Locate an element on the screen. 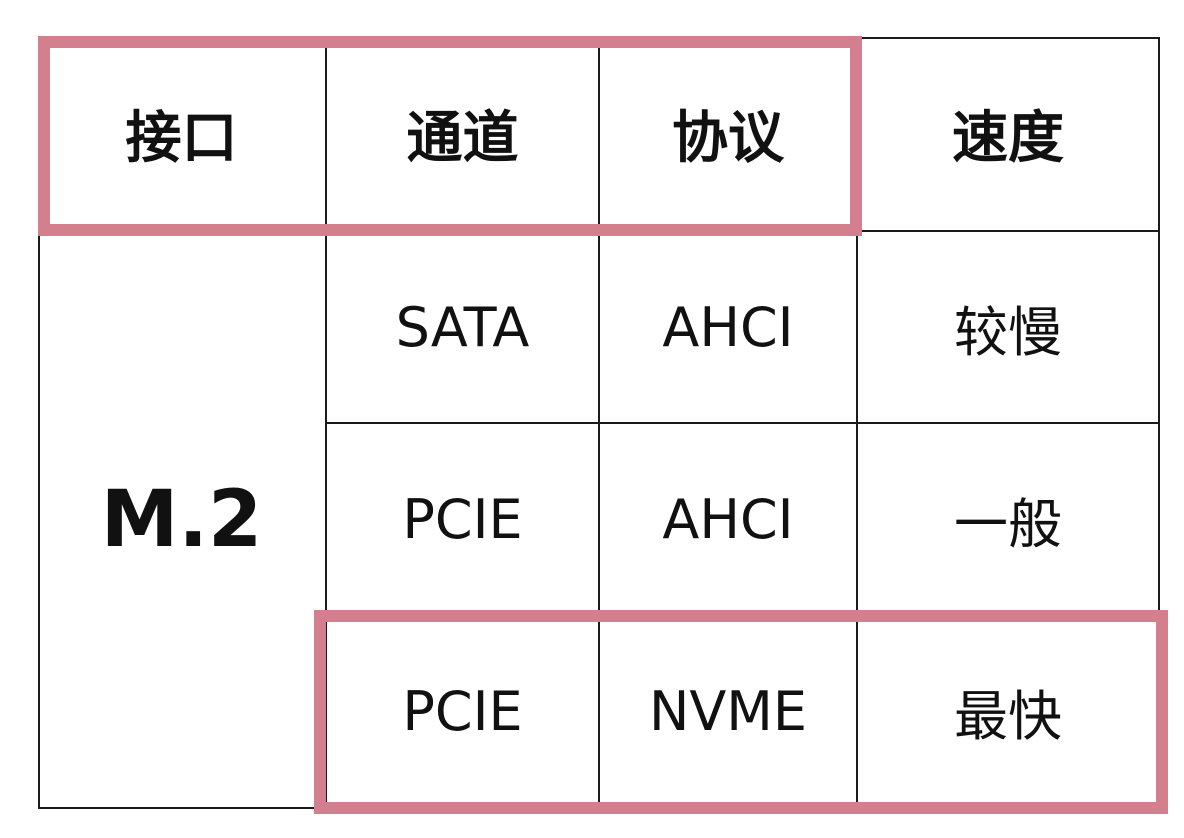 The height and width of the screenshot is (838, 1184). row1-protocol-cell: AHCI is located at coordinates (729, 328).